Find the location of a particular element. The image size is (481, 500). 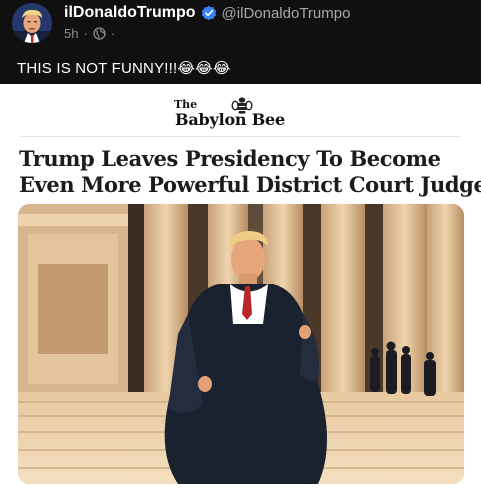

headline-line-1: Trump Leaves Presidency To Become is located at coordinates (230, 158).